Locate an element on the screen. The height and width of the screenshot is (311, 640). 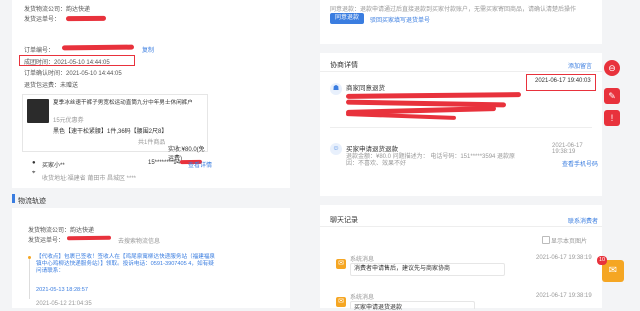
divider is located at coordinates (461, 71).